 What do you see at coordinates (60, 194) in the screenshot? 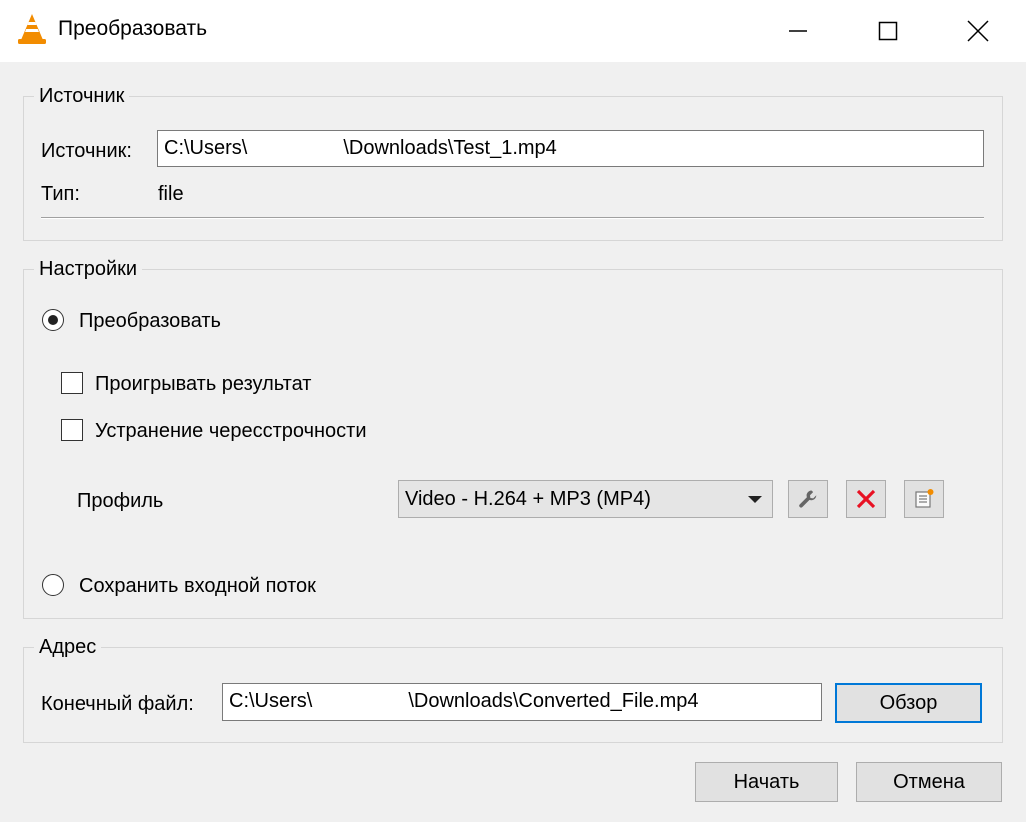
I see `type-label: Тип:` at bounding box center [60, 194].